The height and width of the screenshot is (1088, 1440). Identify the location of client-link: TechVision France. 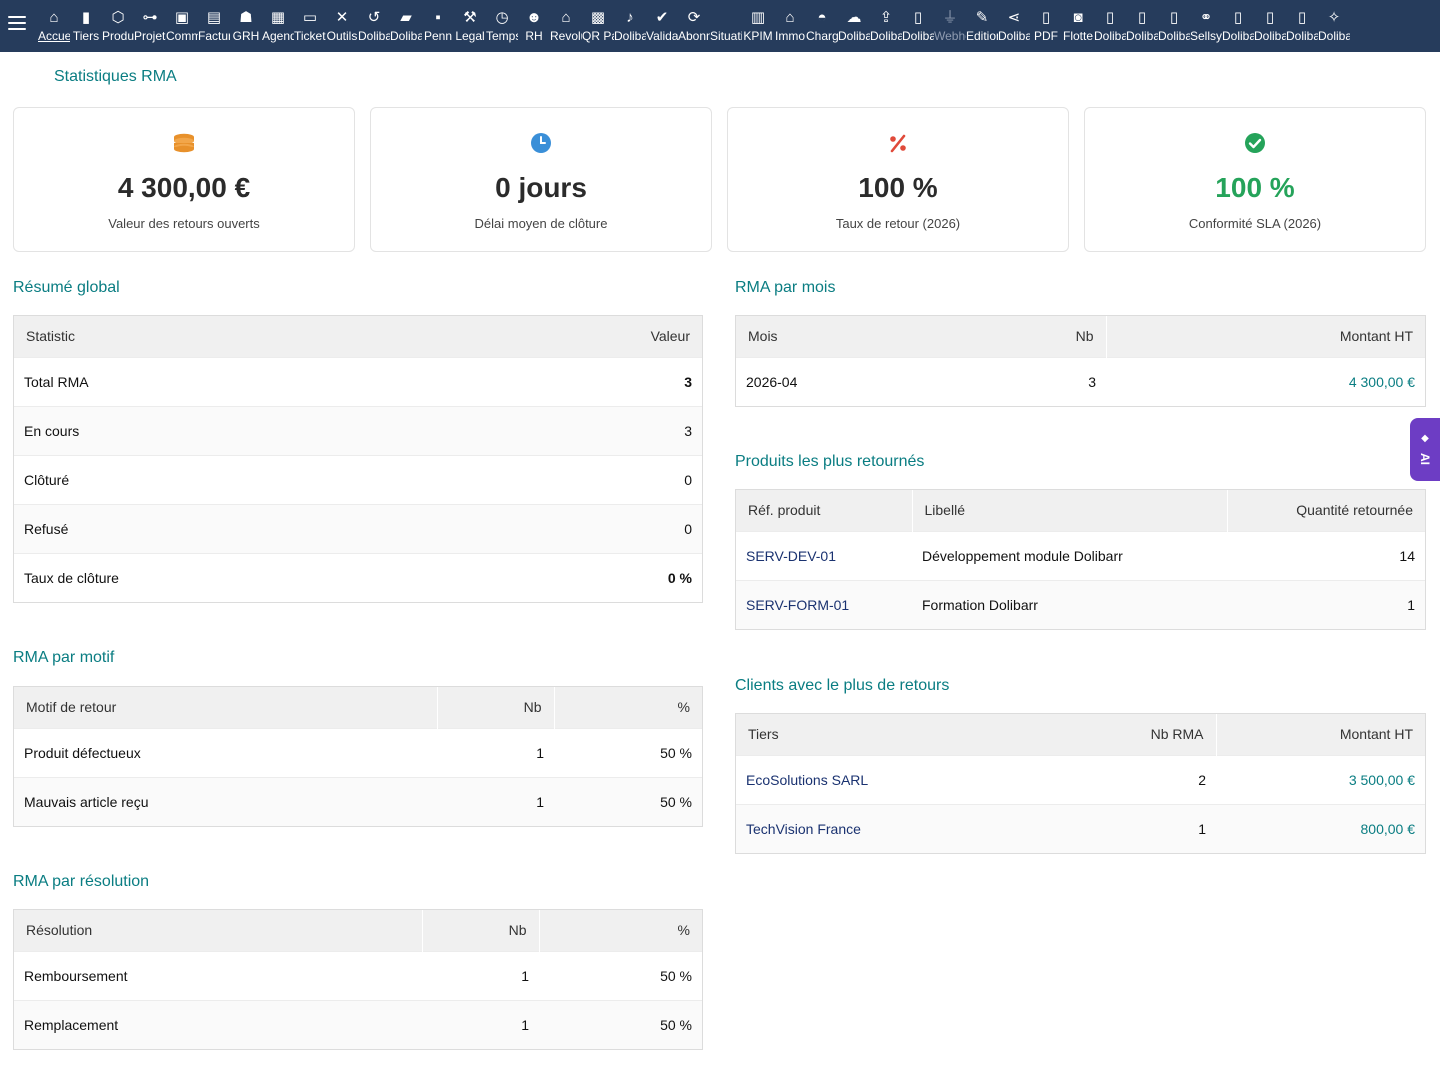
(916, 828).